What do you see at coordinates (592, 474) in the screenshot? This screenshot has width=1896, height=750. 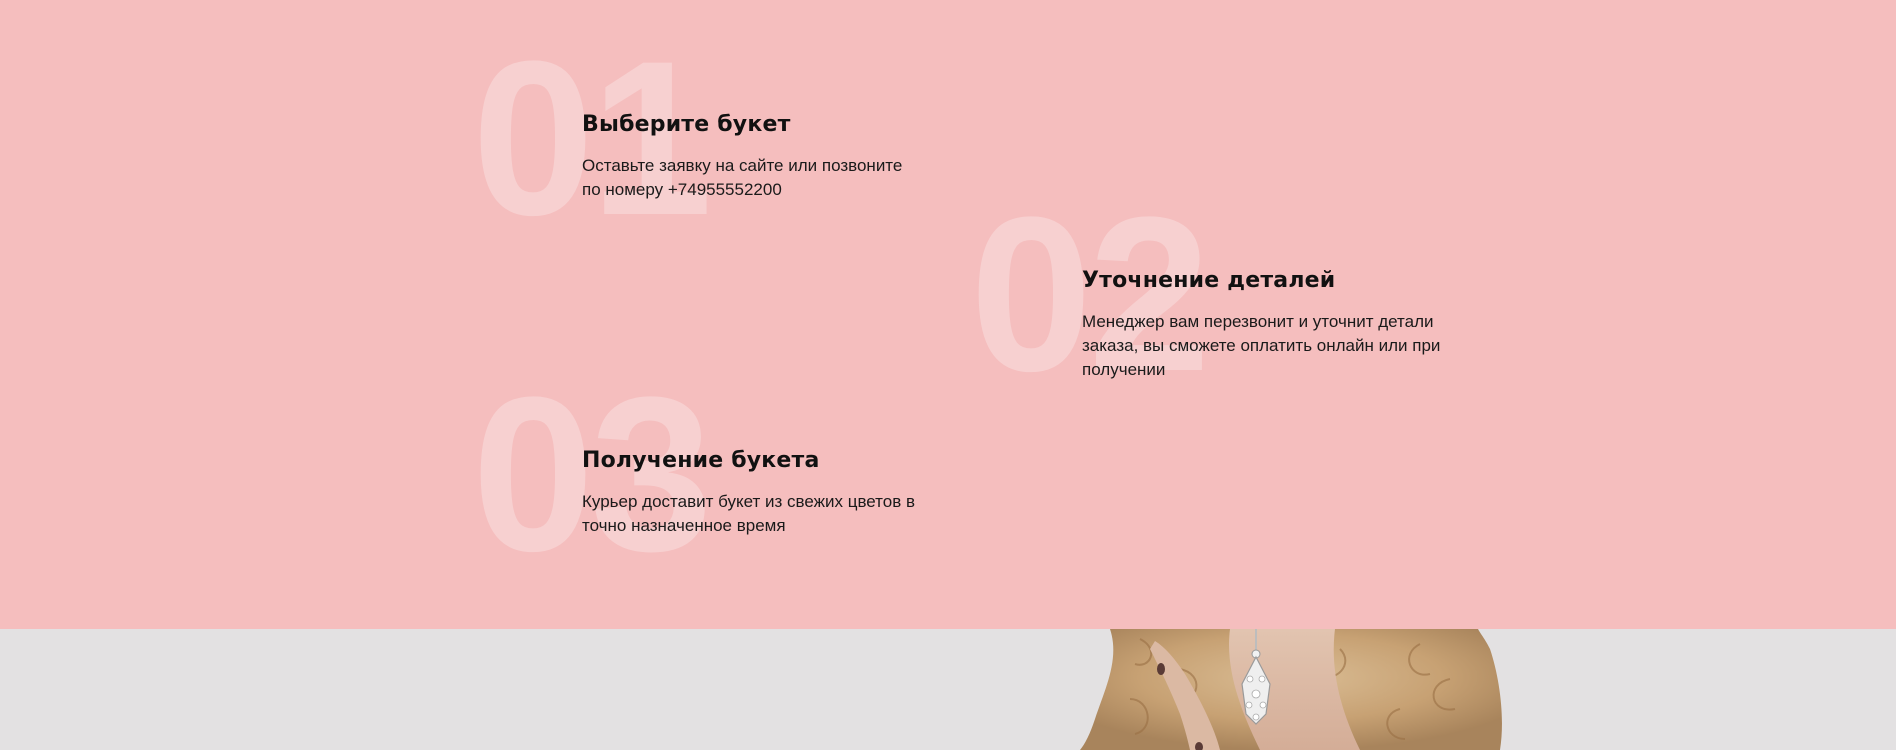 I see `step-3-number: 03` at bounding box center [592, 474].